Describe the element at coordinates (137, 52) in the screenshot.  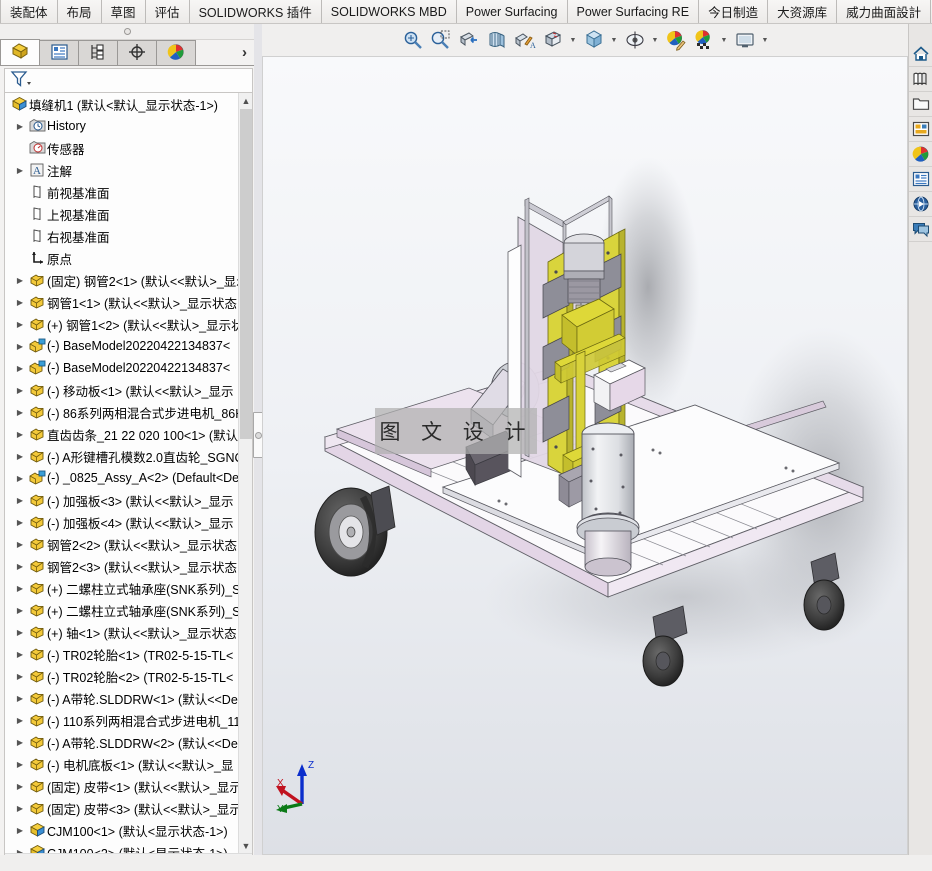
I see `fm-tab-dimxpert-manager` at that location.